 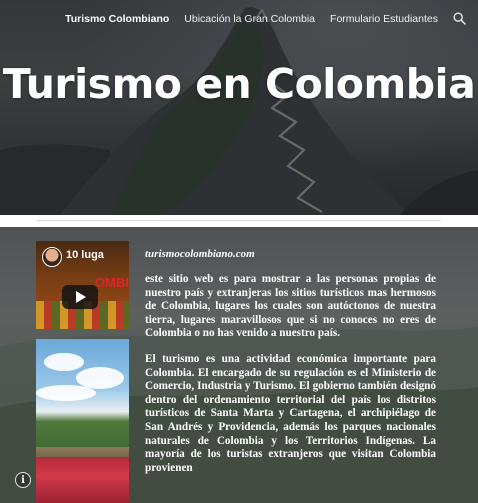 What do you see at coordinates (200, 254) in the screenshot?
I see `site-name: turismocolombiano.com` at bounding box center [200, 254].